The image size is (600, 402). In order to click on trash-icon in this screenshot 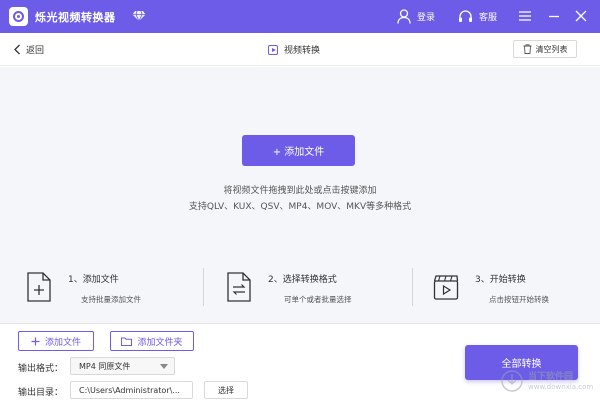, I will do `click(527, 49)`.